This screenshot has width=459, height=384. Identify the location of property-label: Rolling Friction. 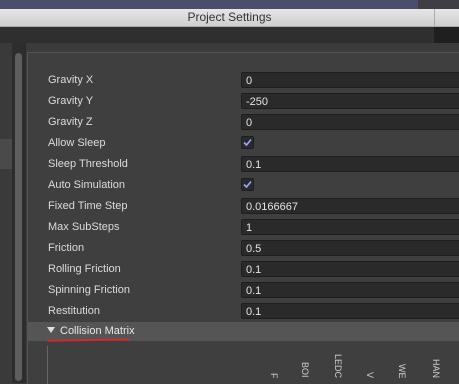
(84, 269).